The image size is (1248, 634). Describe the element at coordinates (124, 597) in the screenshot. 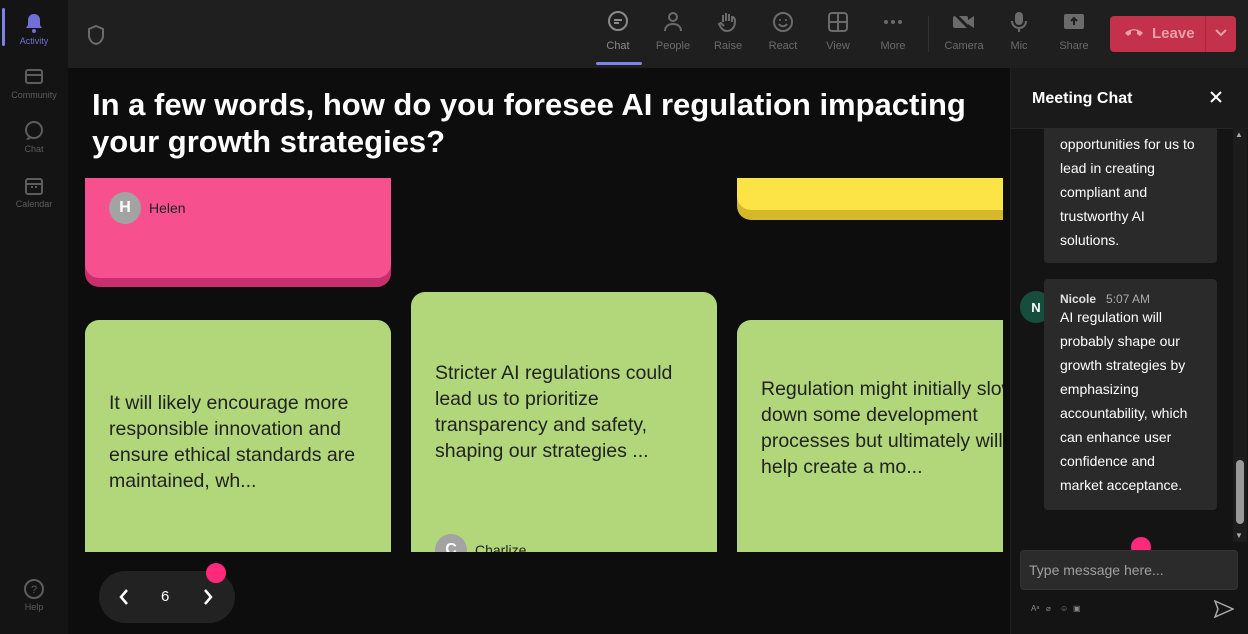

I see `chevron-left-icon` at that location.